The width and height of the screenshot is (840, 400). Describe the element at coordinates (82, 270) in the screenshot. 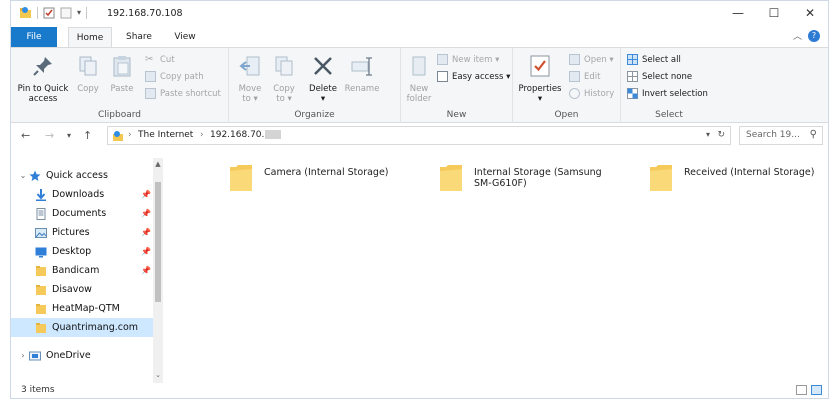

I see `nav-item-bandicam: Bandicam 📌` at that location.